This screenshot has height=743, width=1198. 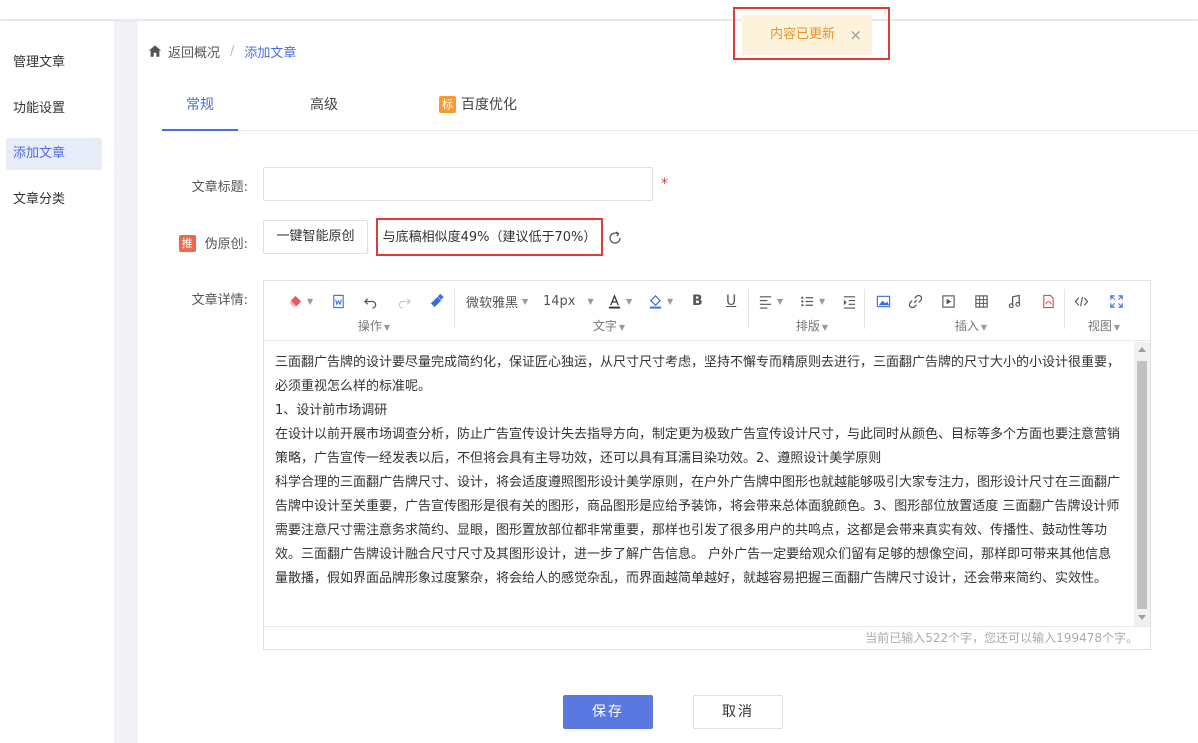 I want to click on music-icon, so click(x=1014, y=301).